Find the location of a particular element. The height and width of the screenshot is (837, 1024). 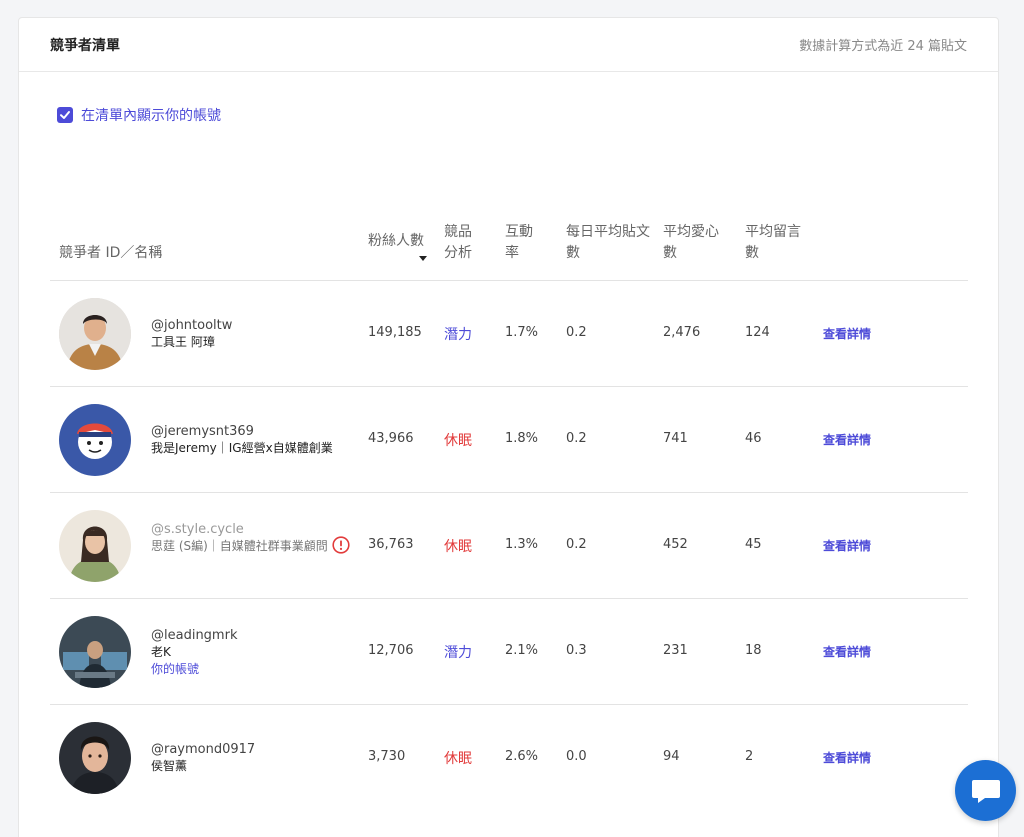

followers-count: 3,730 is located at coordinates (387, 756).